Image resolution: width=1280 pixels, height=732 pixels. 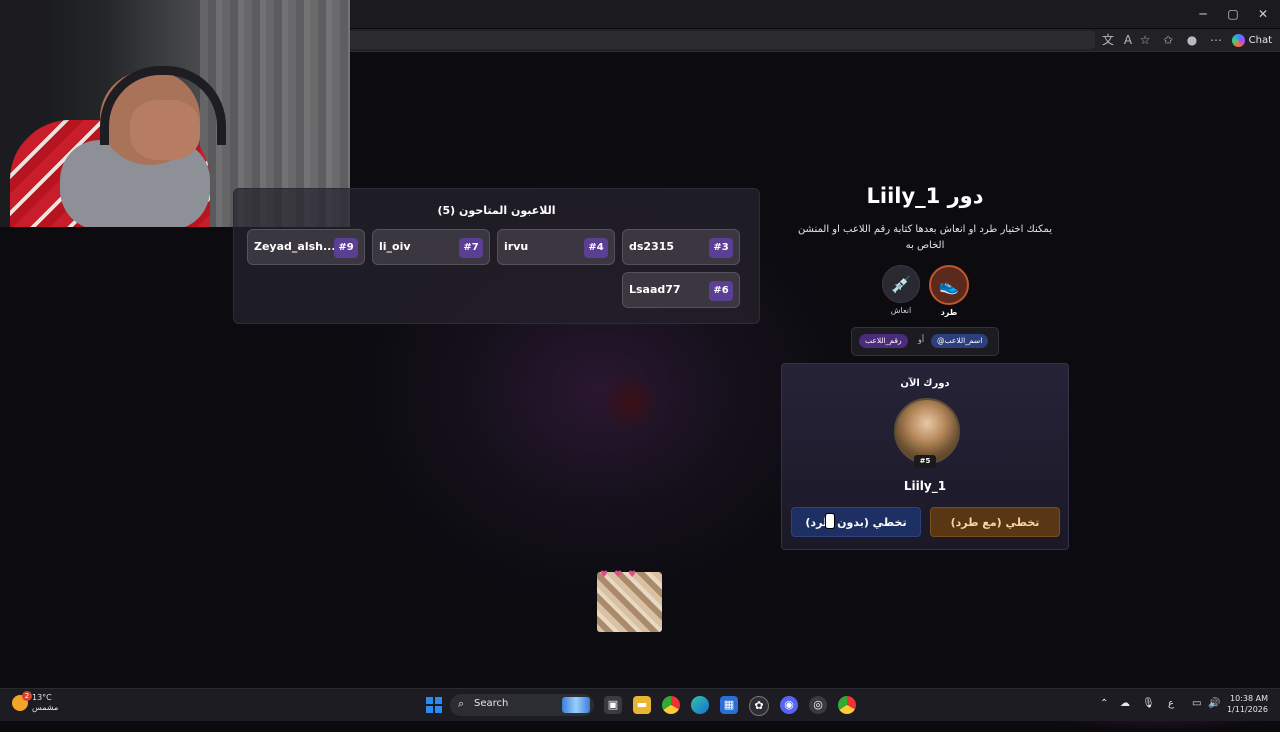 I want to click on sun-icon: 2, so click(x=22, y=701).